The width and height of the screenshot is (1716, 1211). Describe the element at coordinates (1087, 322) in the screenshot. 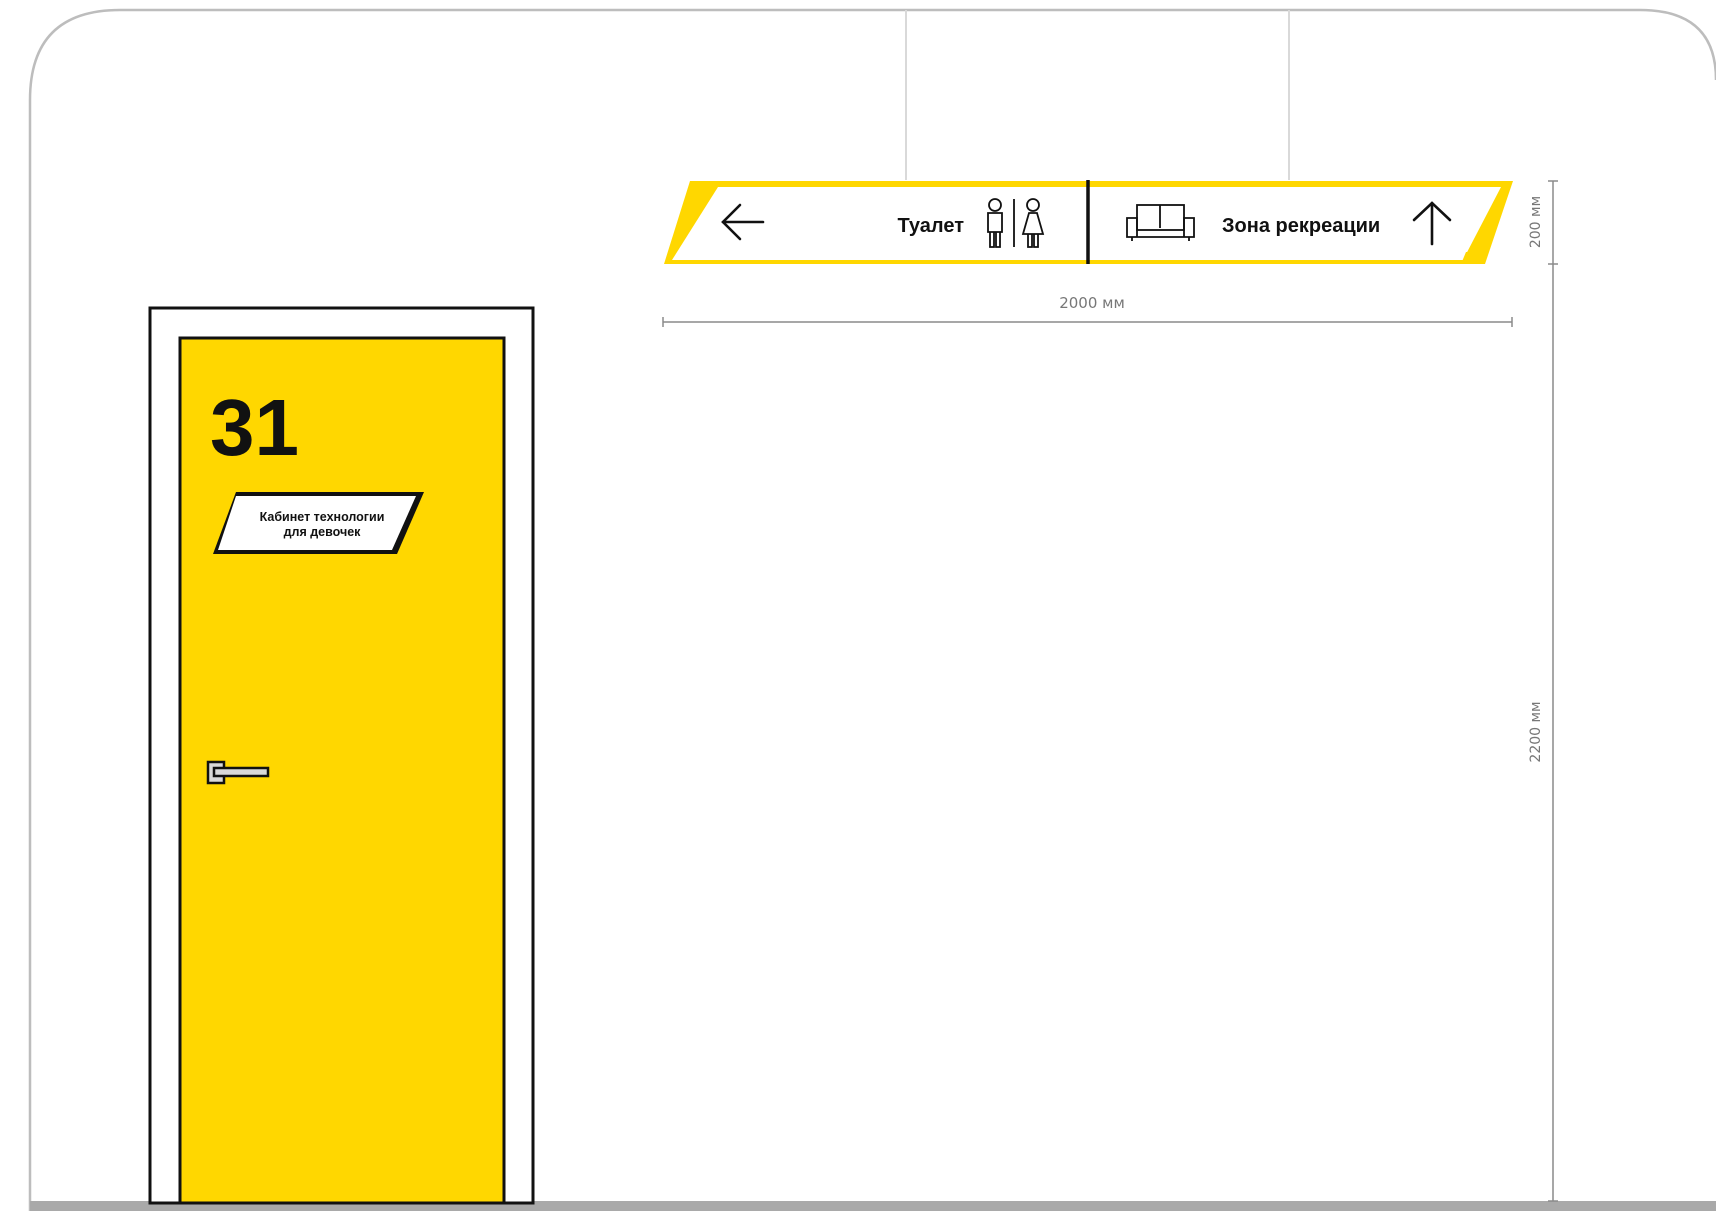

I see `dimension-width` at that location.